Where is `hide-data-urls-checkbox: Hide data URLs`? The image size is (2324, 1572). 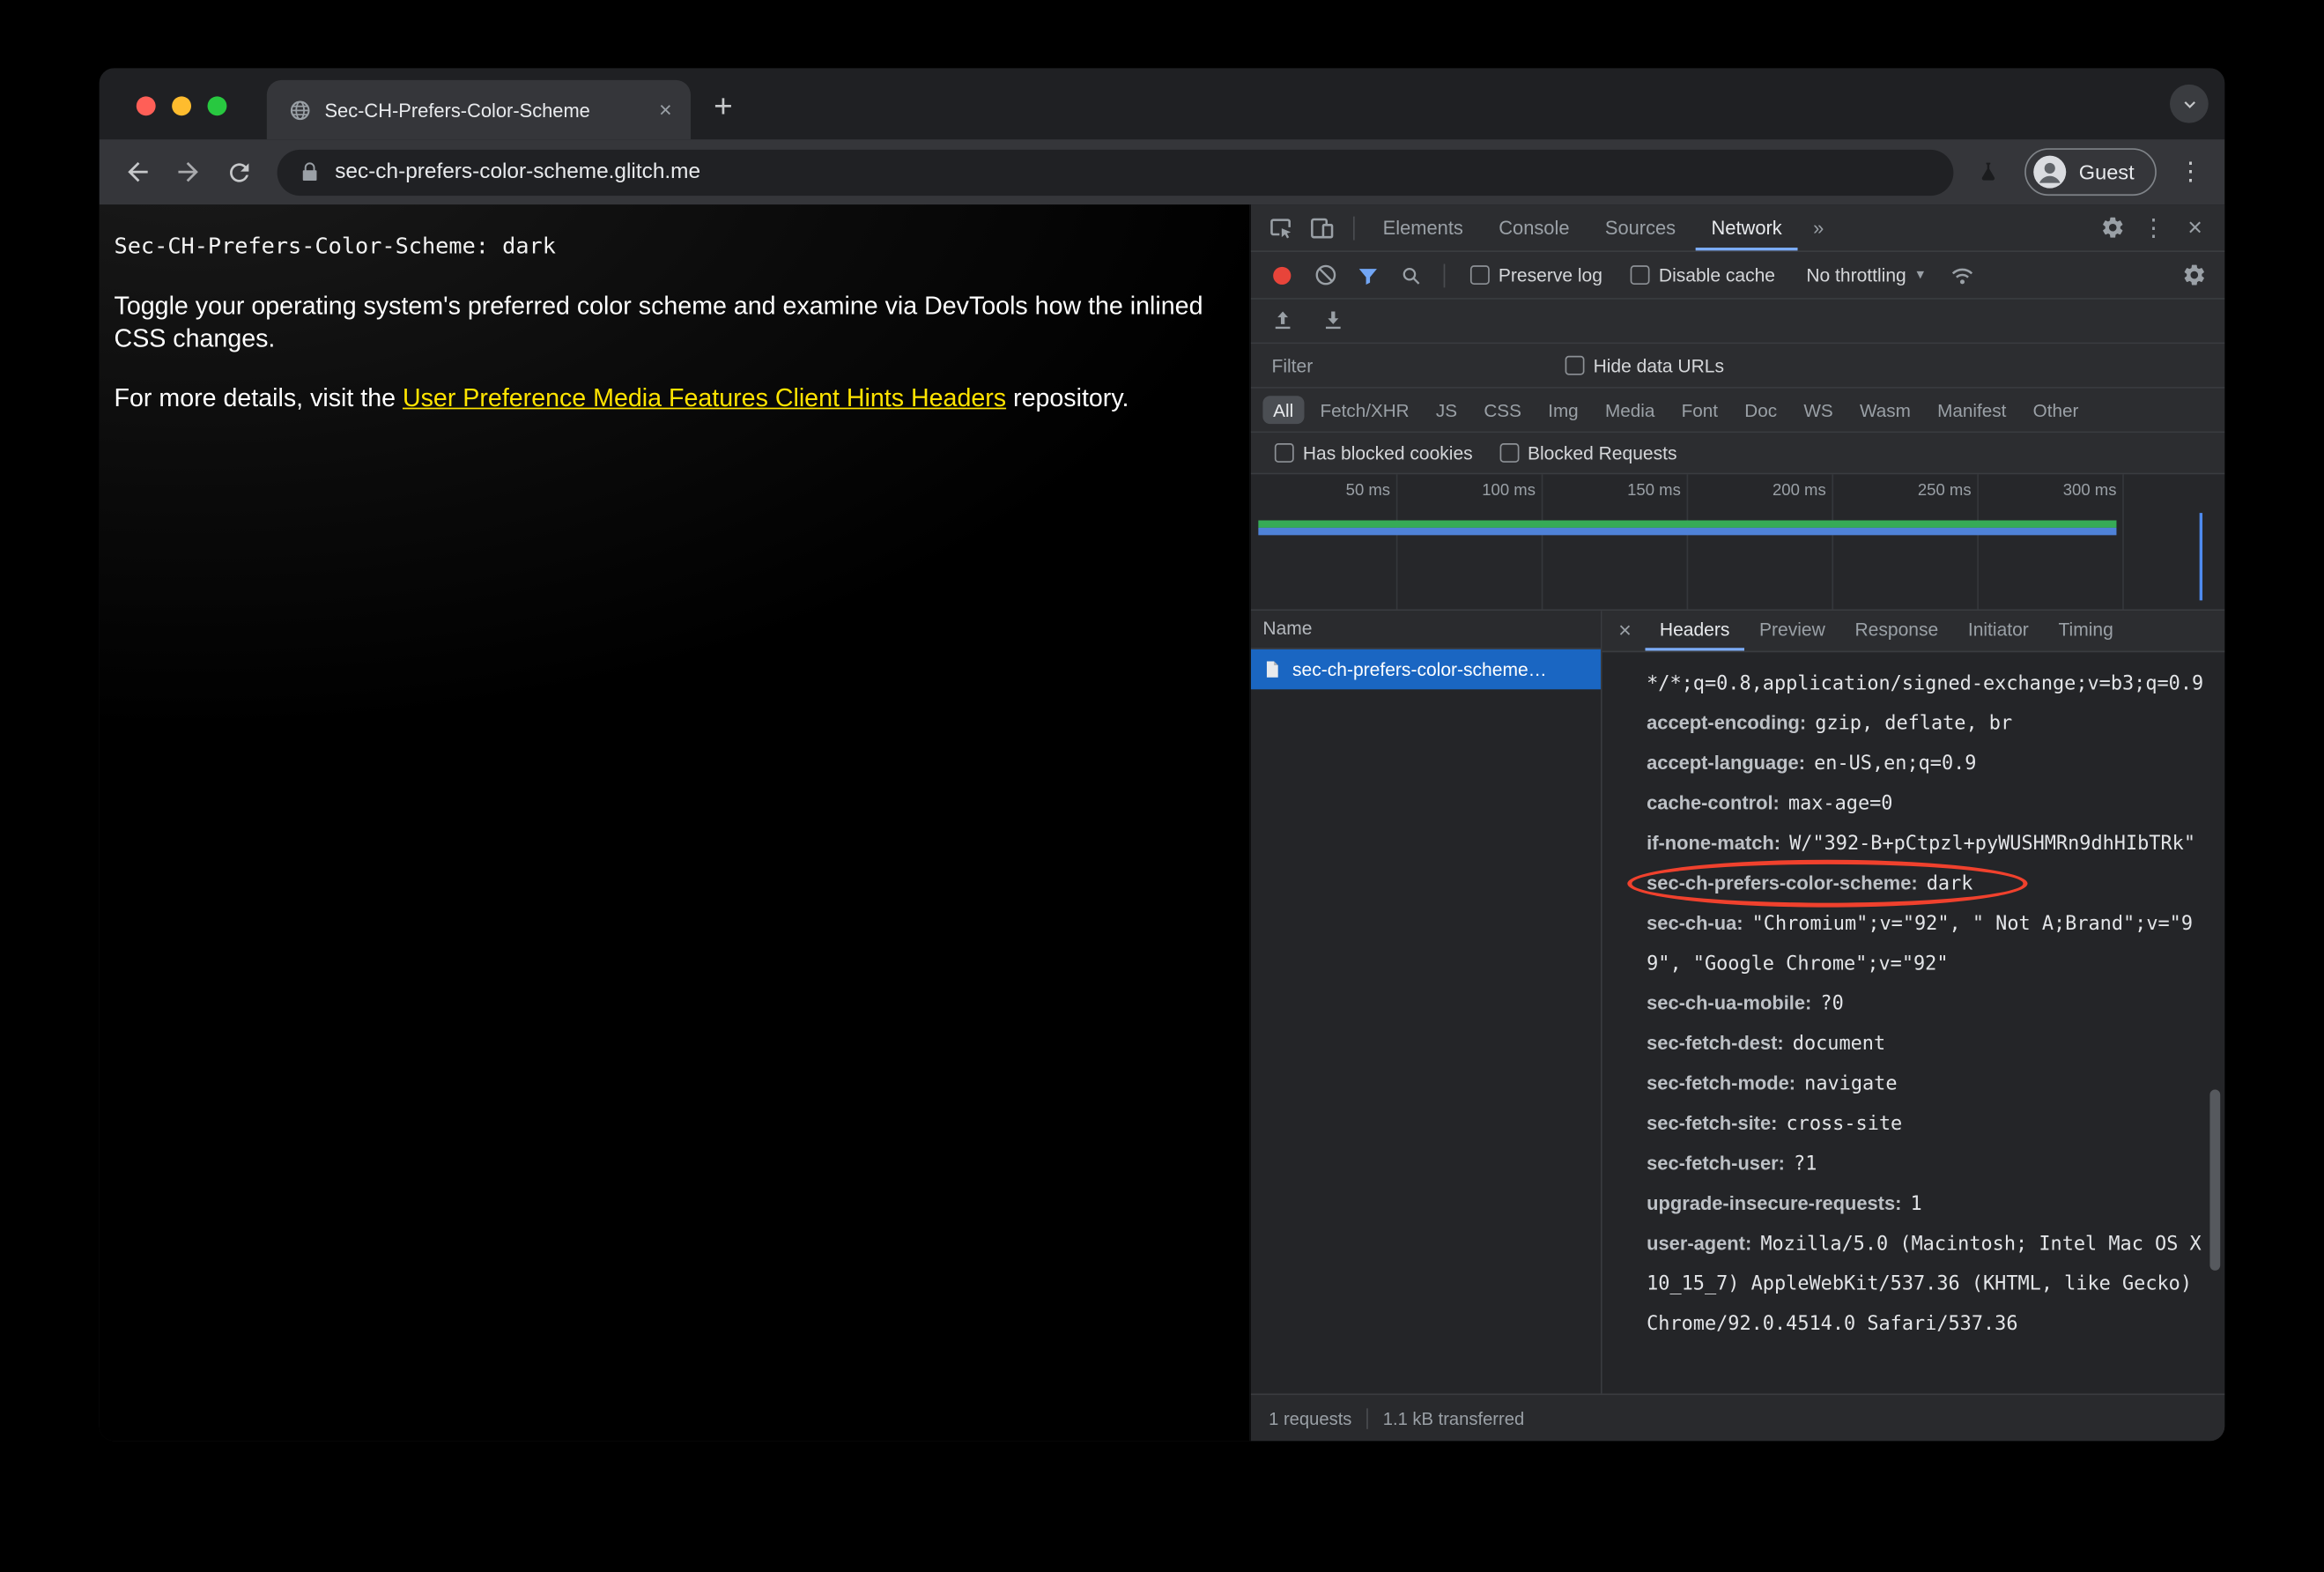 hide-data-urls-checkbox: Hide data URLs is located at coordinates (1645, 365).